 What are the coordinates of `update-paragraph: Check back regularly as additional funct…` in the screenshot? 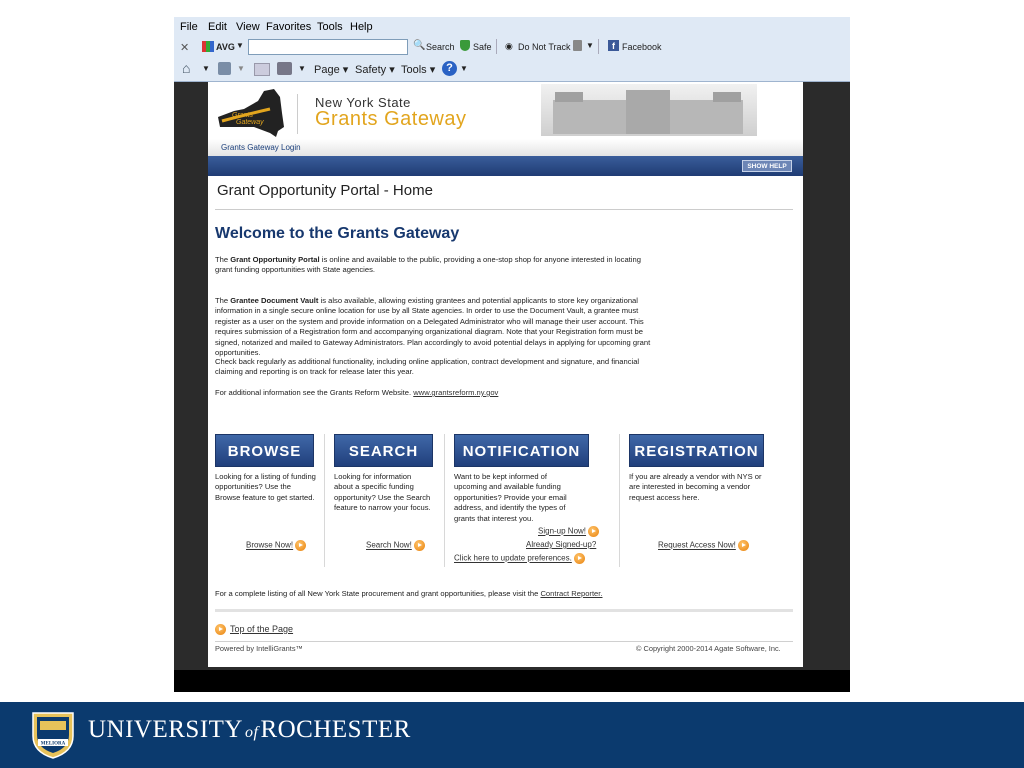 It's located at (427, 367).